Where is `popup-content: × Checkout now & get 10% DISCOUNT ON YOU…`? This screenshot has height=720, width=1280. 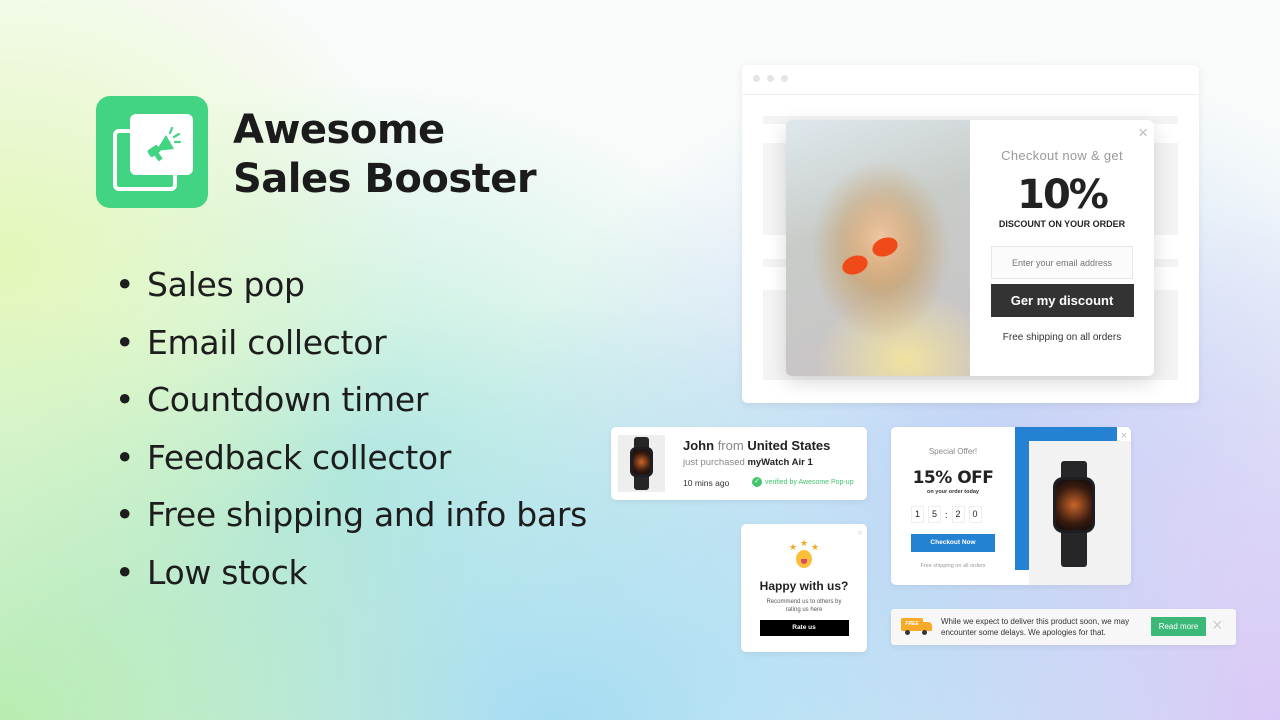
popup-content: × Checkout now & get 10% DISCOUNT ON YOU… is located at coordinates (1062, 248).